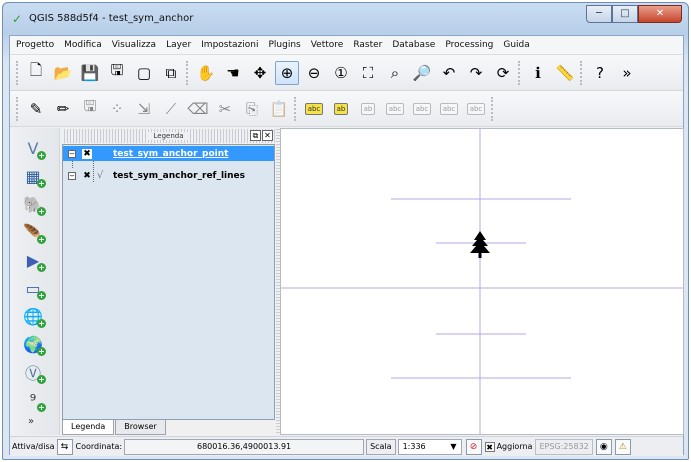 The image size is (691, 462). Describe the element at coordinates (413, 45) in the screenshot. I see `menu-database: Database` at that location.